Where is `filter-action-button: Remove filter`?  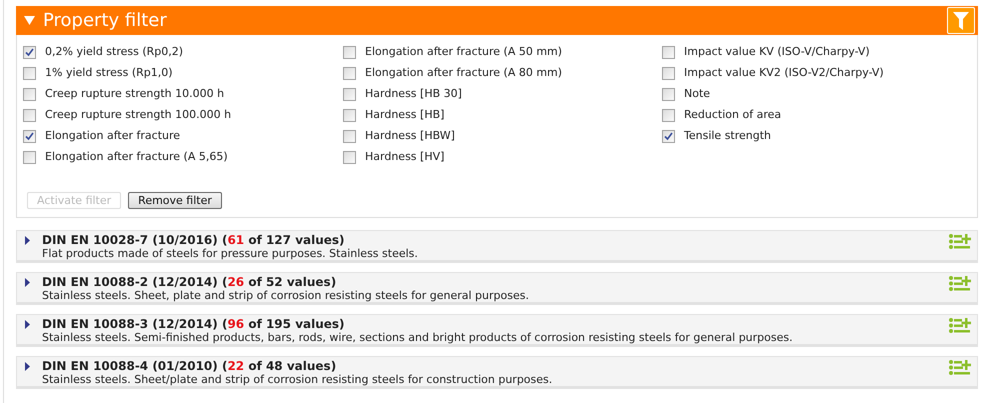
filter-action-button: Remove filter is located at coordinates (175, 200).